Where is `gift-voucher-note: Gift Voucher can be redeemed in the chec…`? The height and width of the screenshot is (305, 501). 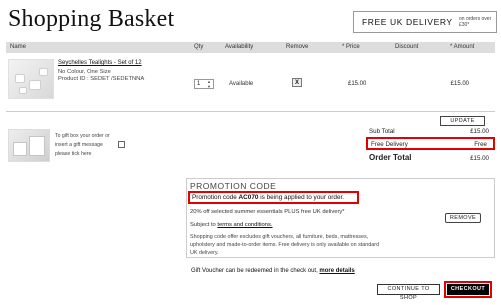
gift-voucher-note: Gift Voucher can be redeemed in the chec… is located at coordinates (273, 271).